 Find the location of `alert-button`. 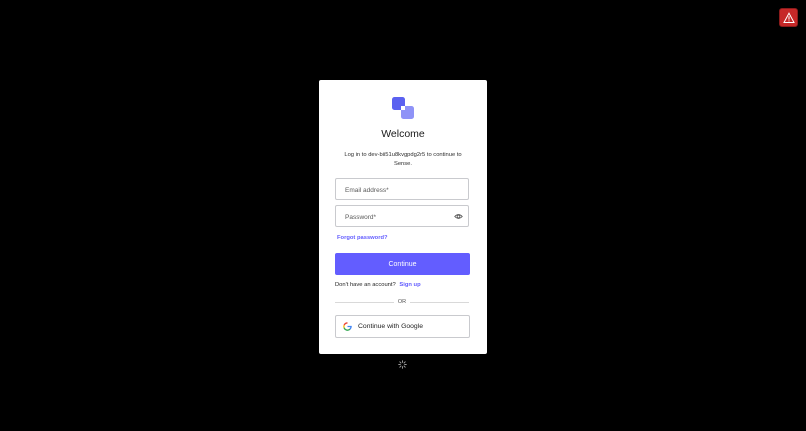

alert-button is located at coordinates (788, 17).